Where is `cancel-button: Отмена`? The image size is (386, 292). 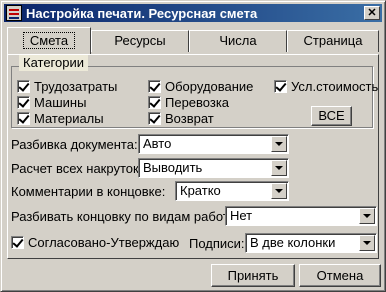 cancel-button: Отмена is located at coordinates (340, 275).